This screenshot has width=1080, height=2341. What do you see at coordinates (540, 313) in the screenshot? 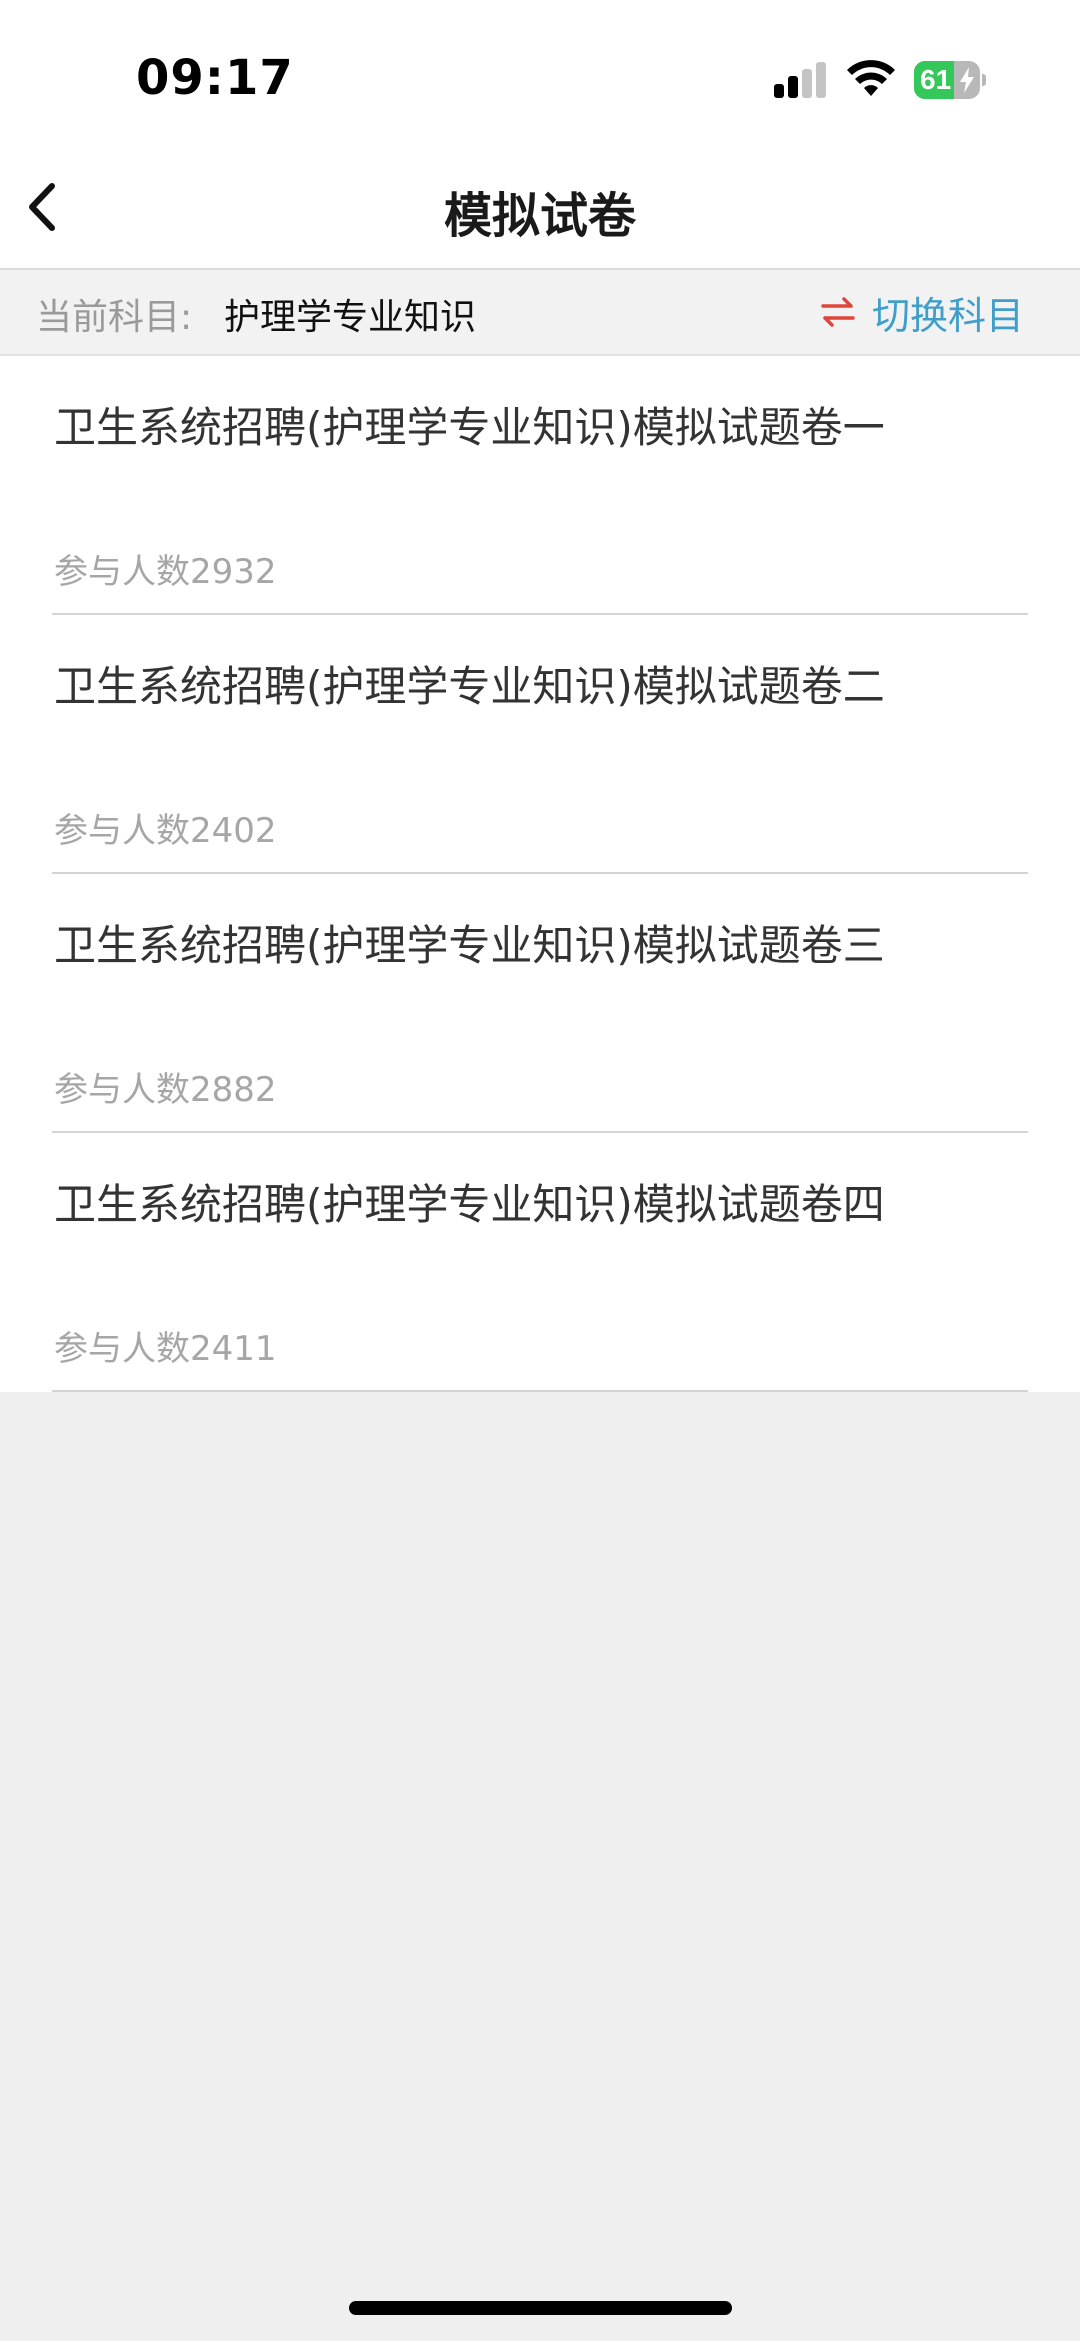
I see `subject-bar: 当前科目: 护理学专业知识 切换科目` at bounding box center [540, 313].